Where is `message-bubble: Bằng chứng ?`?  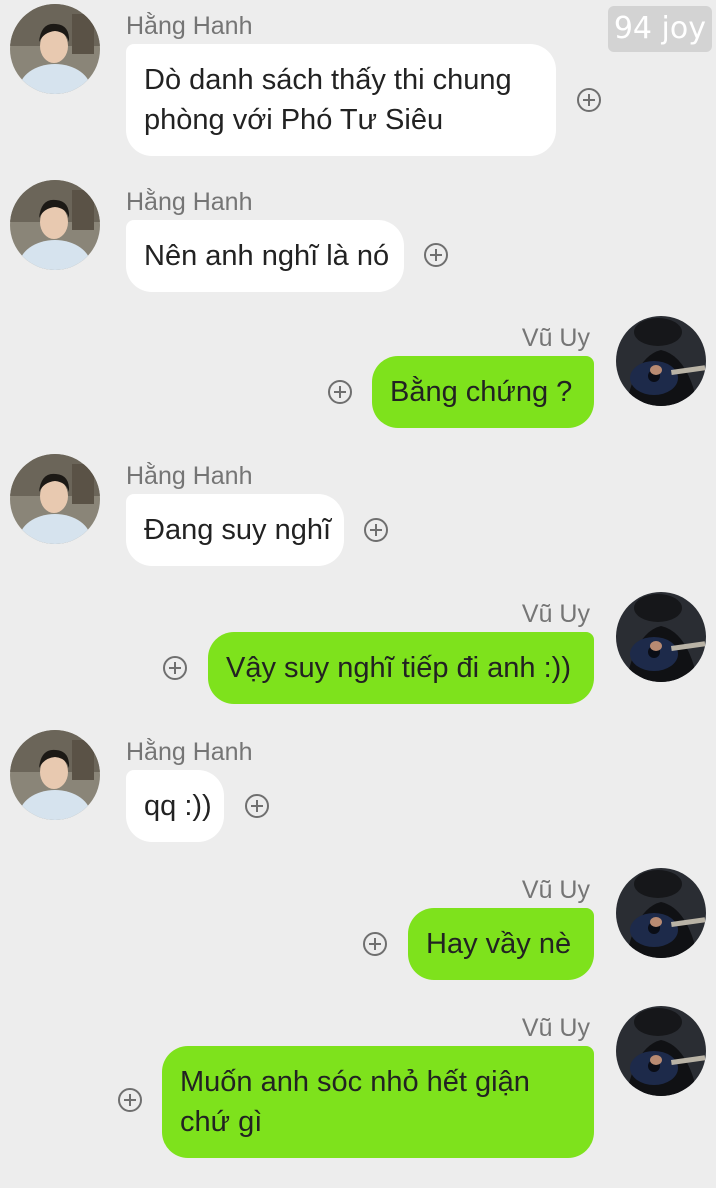
message-bubble: Bằng chứng ? is located at coordinates (483, 392).